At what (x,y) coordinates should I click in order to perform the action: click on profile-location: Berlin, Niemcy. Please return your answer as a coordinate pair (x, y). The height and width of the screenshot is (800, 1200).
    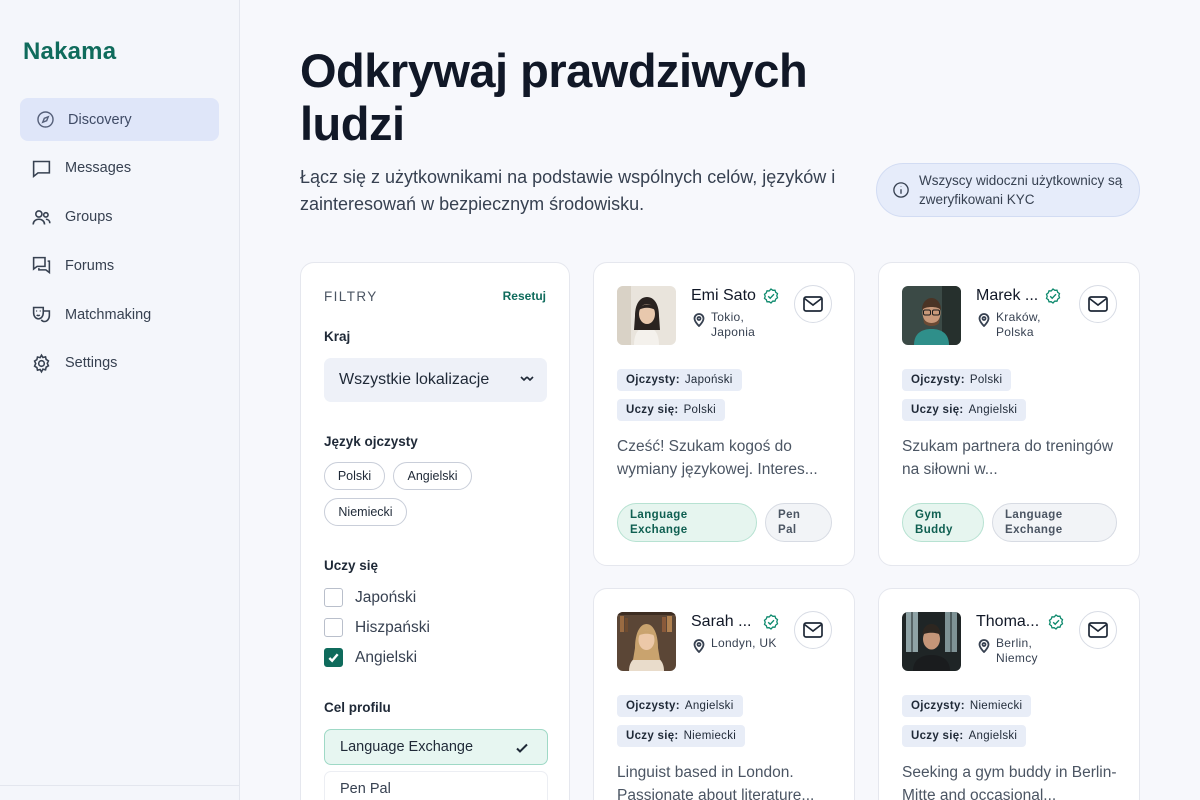
    Looking at the image, I should click on (1008, 651).